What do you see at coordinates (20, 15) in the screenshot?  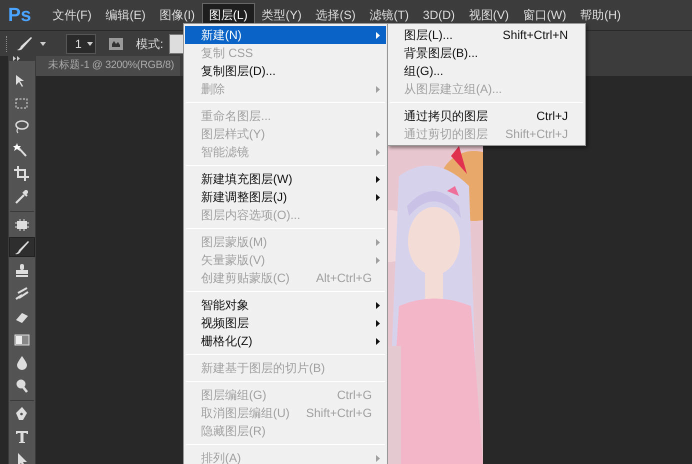 I see `app-logo: Ps` at bounding box center [20, 15].